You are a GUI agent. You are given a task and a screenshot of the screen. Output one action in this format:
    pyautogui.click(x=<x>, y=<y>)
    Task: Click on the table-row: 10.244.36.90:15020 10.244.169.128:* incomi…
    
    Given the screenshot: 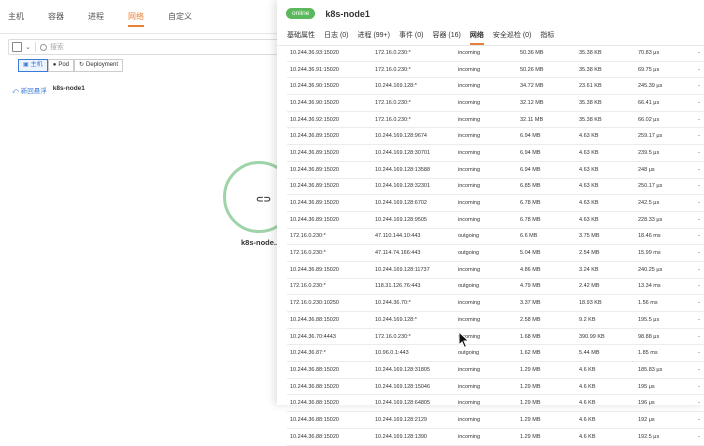 What is the action you would take?
    pyautogui.click(x=495, y=87)
    